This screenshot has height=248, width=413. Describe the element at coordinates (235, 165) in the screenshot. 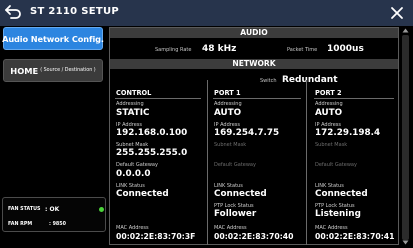

I see `port1-gateway-label: Default Gateway` at that location.